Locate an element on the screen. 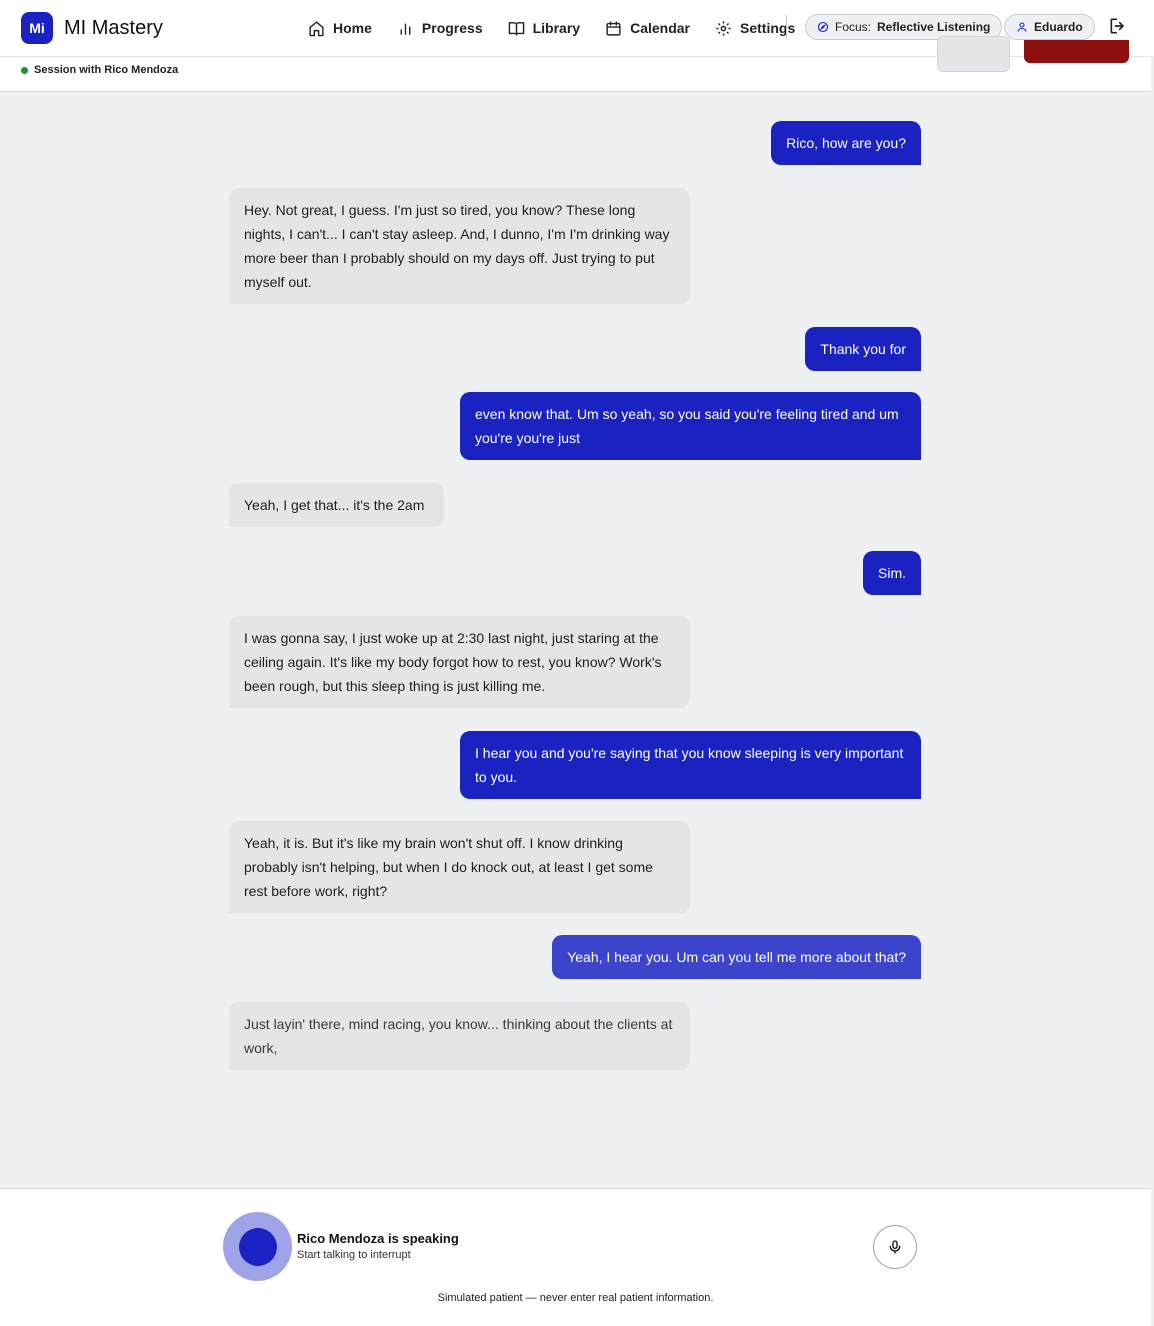  end-session-button is located at coordinates (1076, 51).